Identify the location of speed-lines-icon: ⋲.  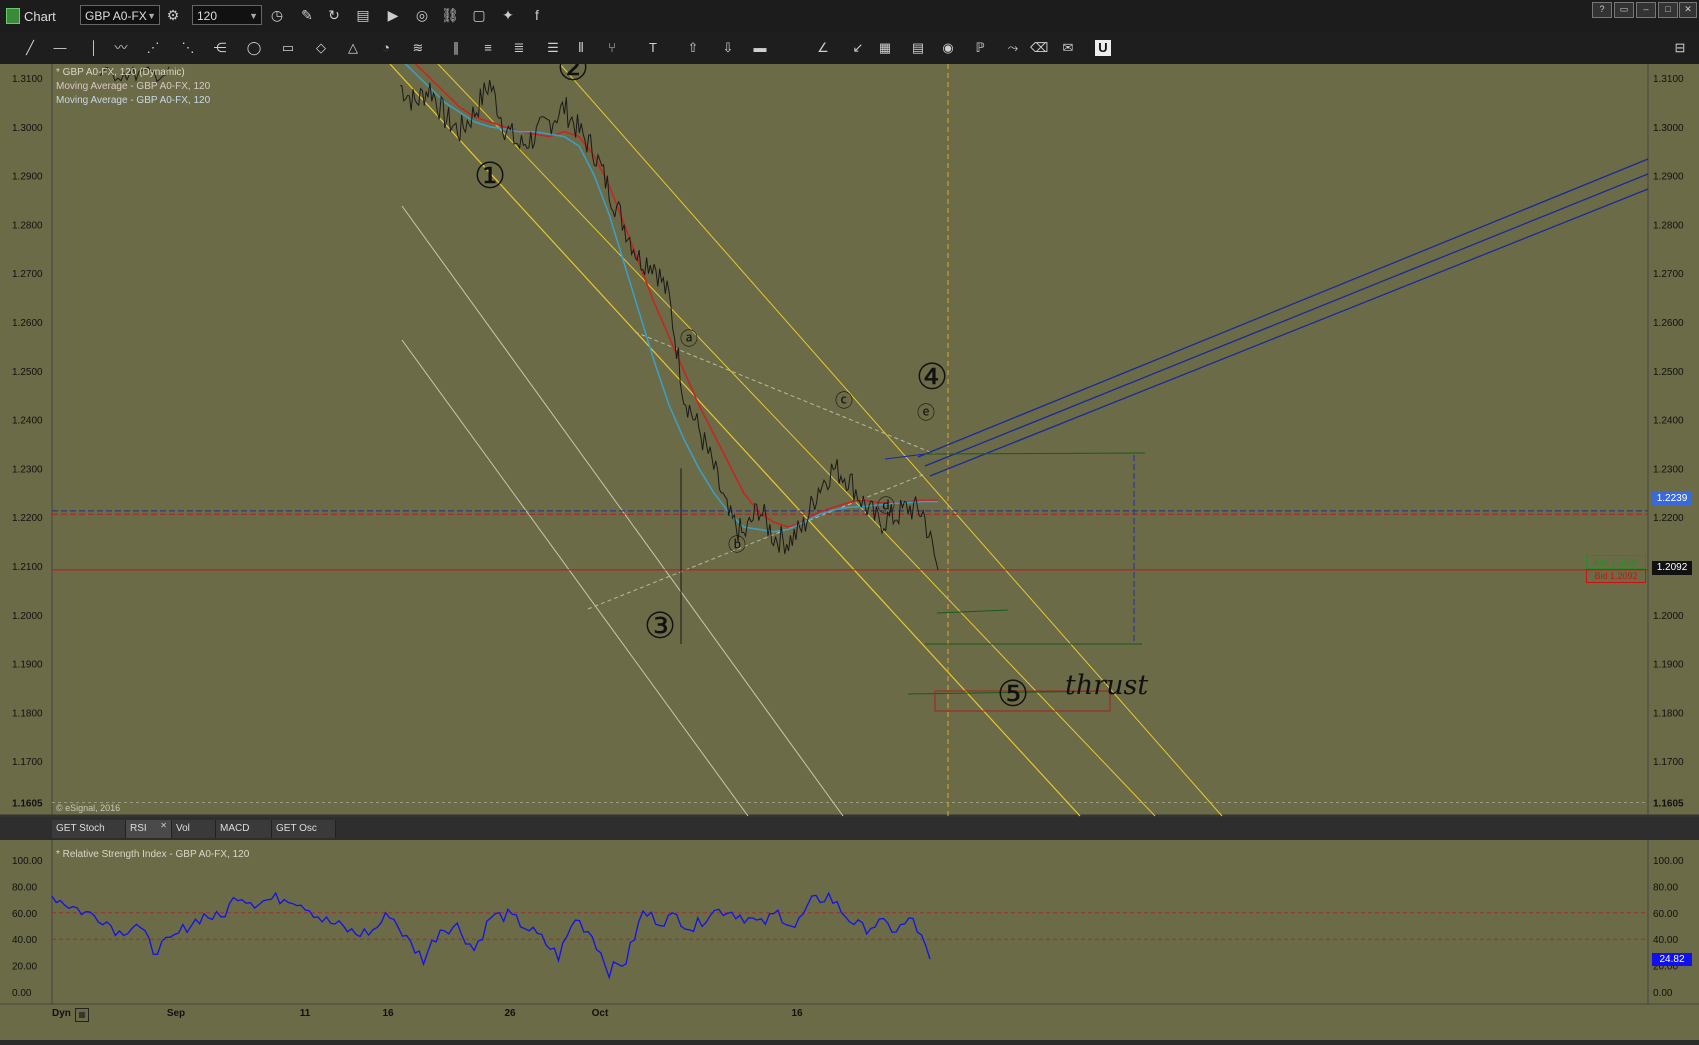
(220, 48).